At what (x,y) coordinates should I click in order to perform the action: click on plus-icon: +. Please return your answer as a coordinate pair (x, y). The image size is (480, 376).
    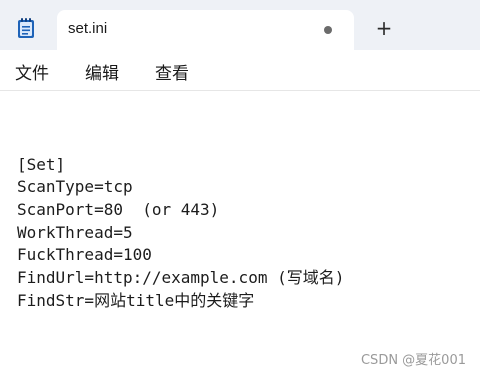
    Looking at the image, I should click on (384, 28).